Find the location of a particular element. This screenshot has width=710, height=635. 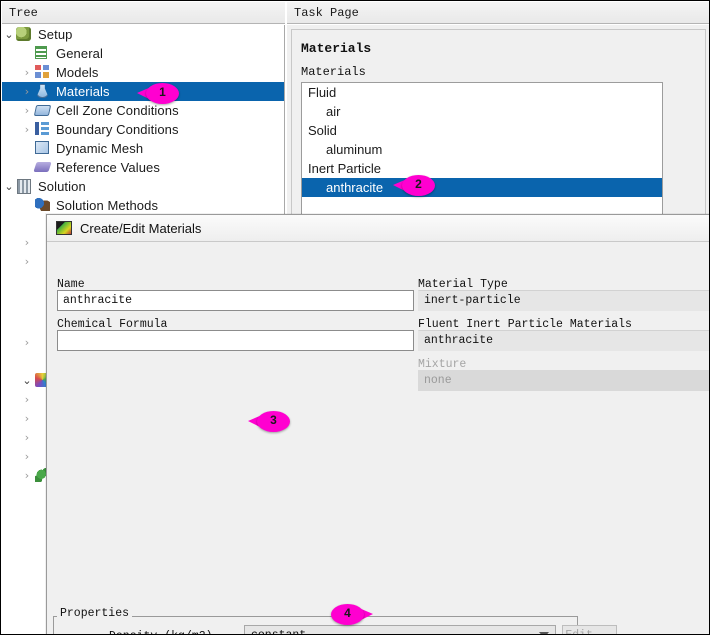

name-input: anthracite is located at coordinates (235, 300).